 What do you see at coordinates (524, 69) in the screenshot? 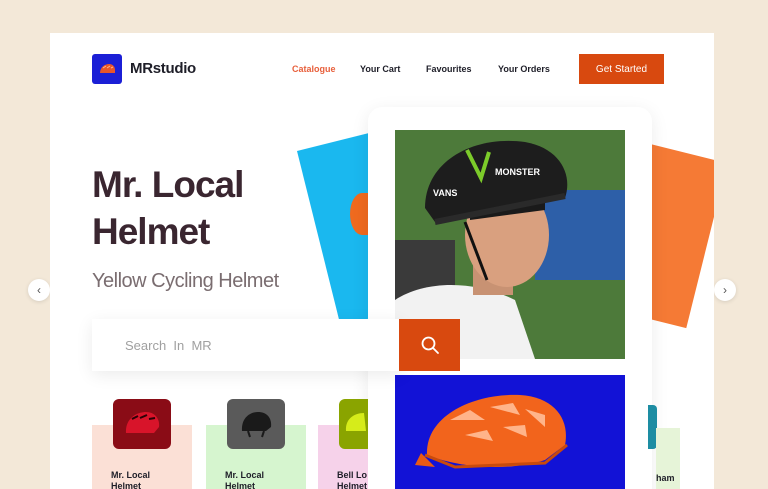
I see `nav-your-orders: Your Orders` at bounding box center [524, 69].